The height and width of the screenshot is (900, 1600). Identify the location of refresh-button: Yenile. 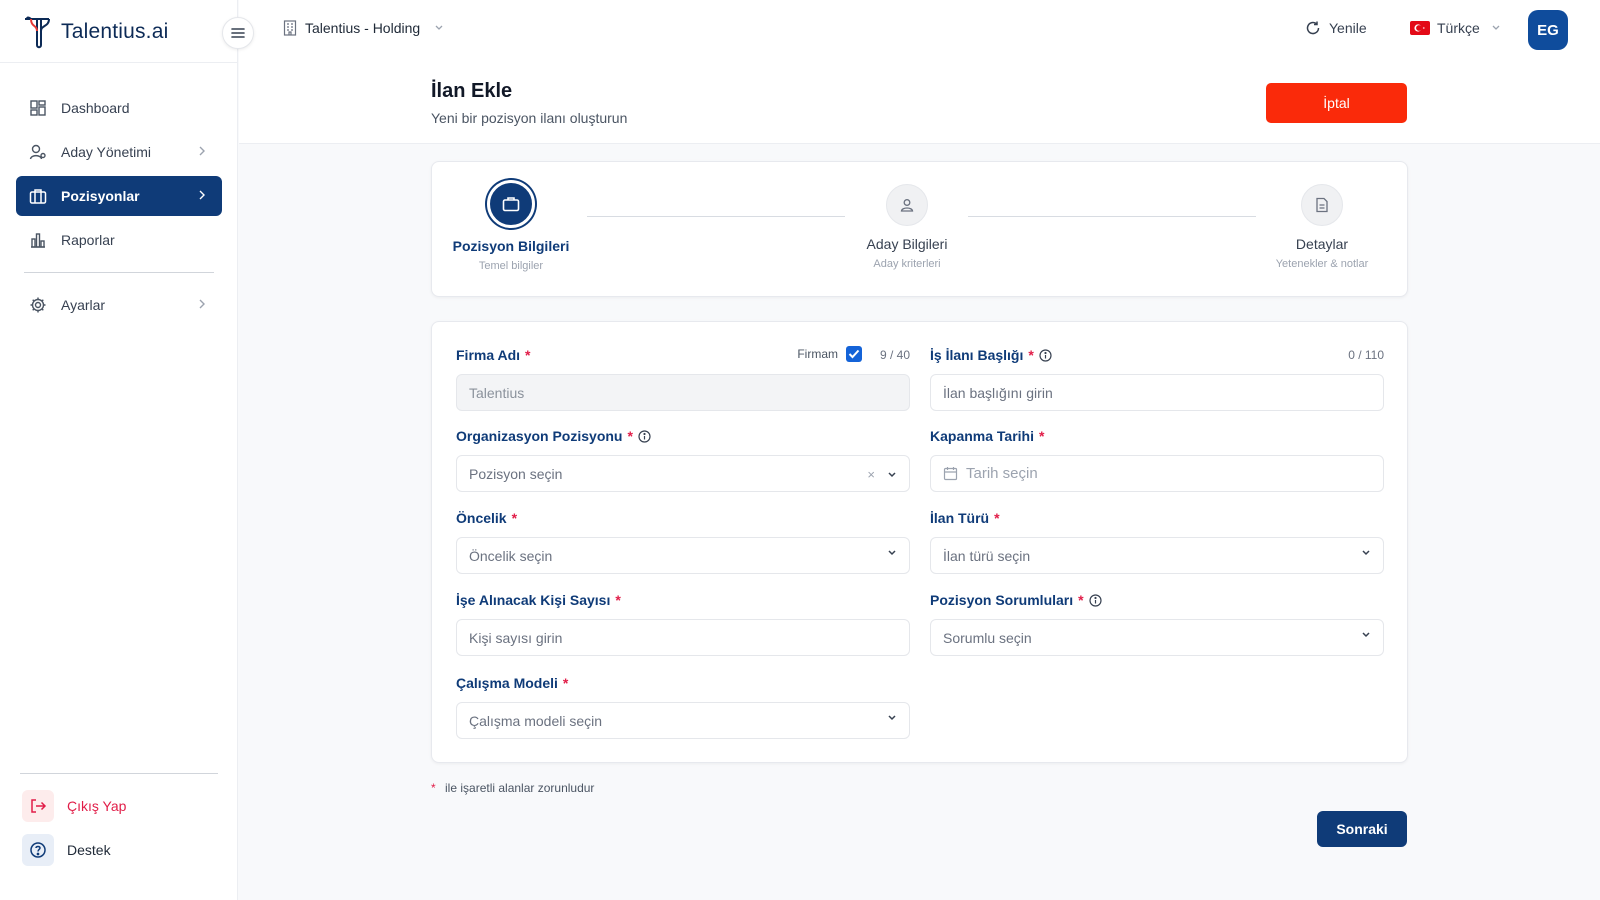
(1336, 28).